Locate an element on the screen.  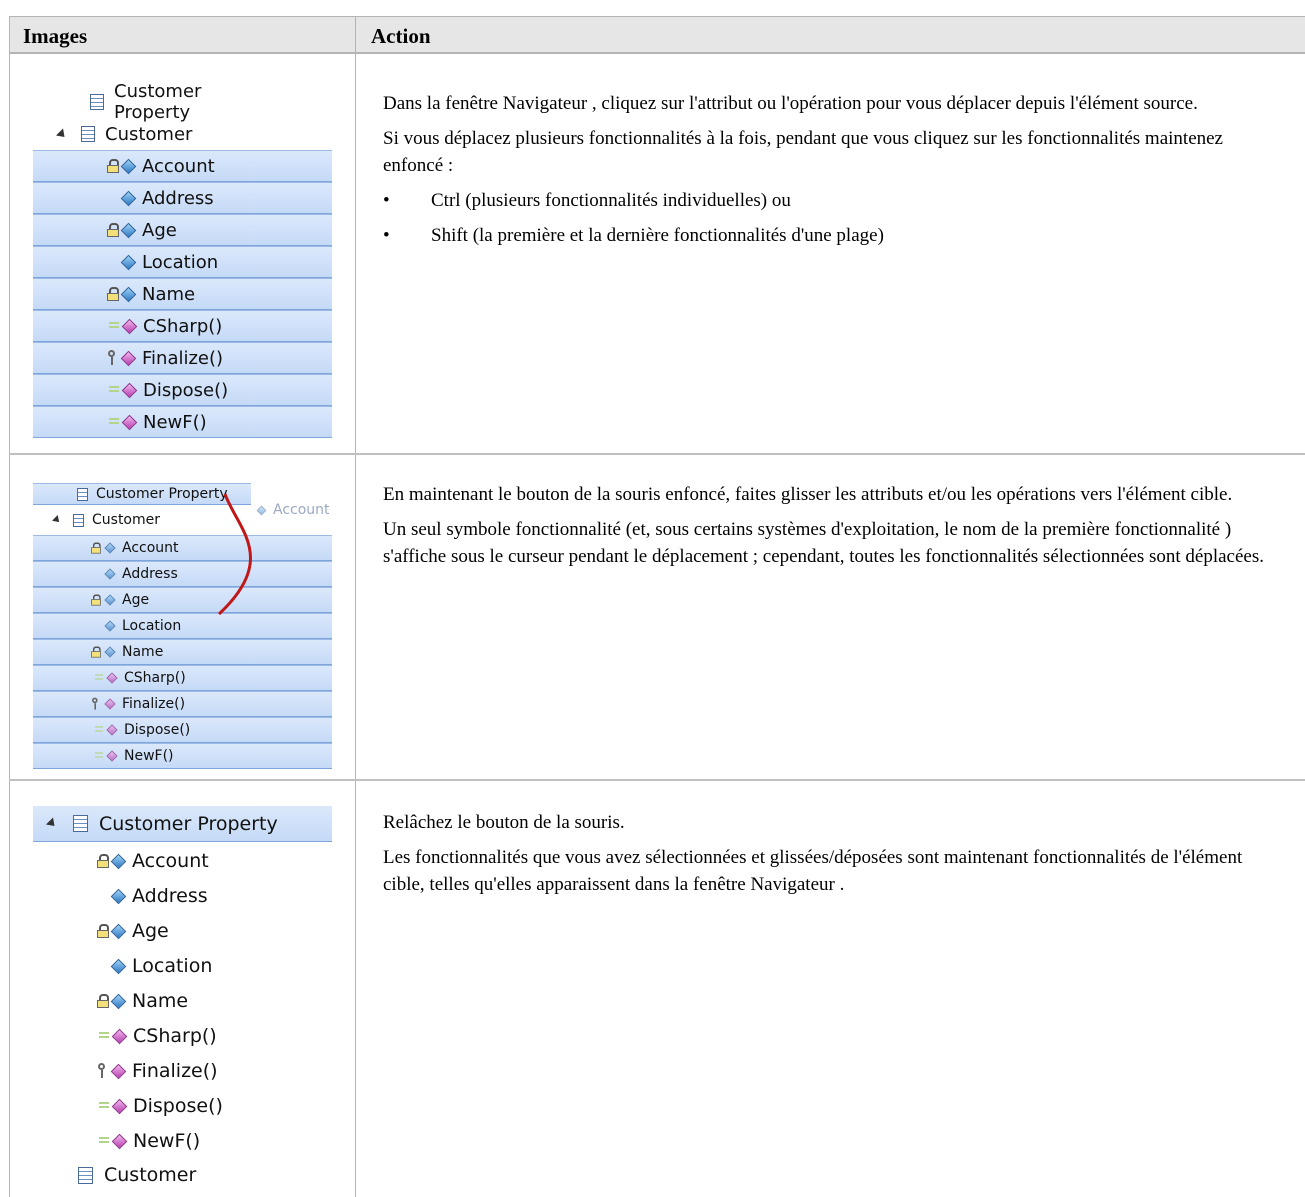
feature-label: Account is located at coordinates (178, 166).